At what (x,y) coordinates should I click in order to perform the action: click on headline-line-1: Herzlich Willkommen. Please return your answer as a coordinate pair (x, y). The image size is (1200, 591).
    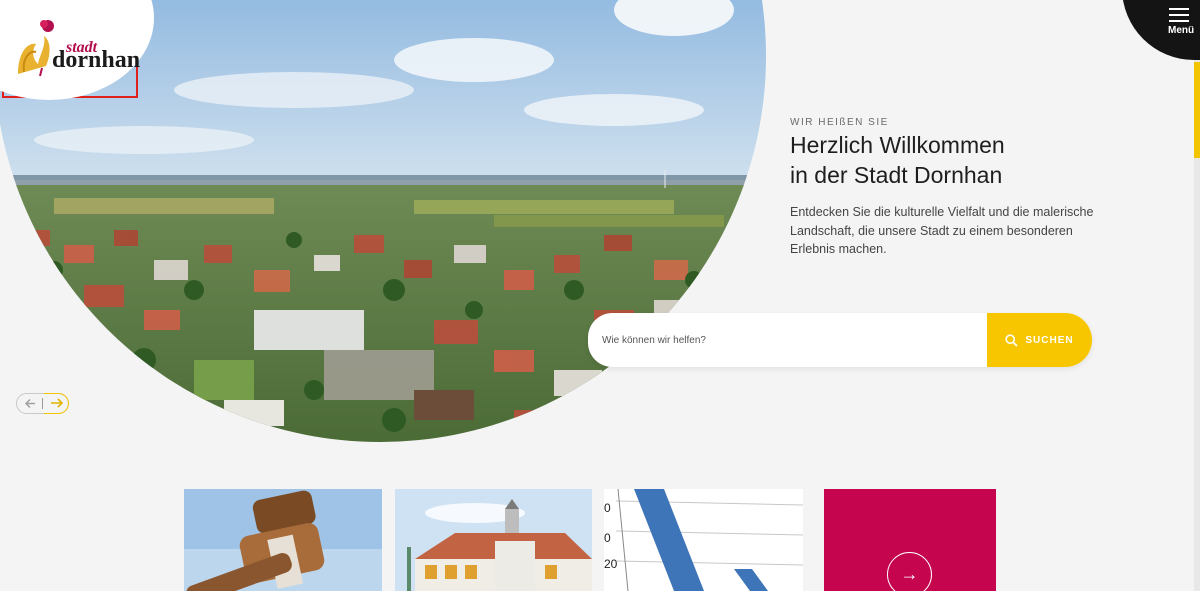
    Looking at the image, I should click on (897, 145).